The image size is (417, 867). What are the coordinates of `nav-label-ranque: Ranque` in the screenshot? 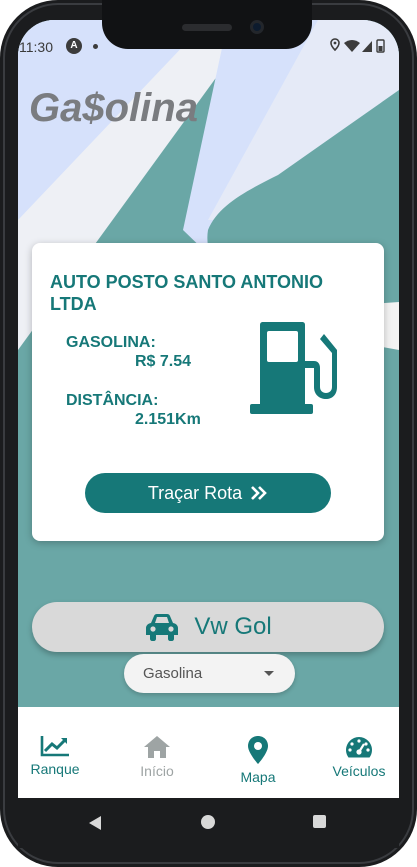 It's located at (55, 769).